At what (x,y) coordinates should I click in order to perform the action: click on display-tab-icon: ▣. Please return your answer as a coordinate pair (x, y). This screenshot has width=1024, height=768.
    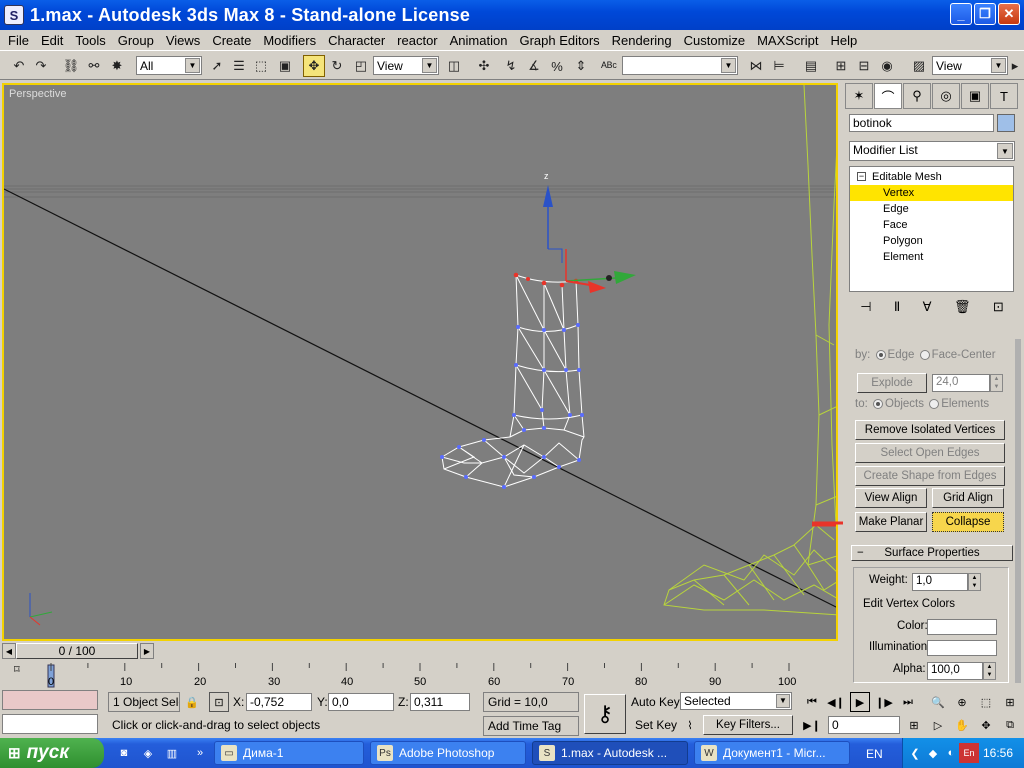
    Looking at the image, I should click on (975, 96).